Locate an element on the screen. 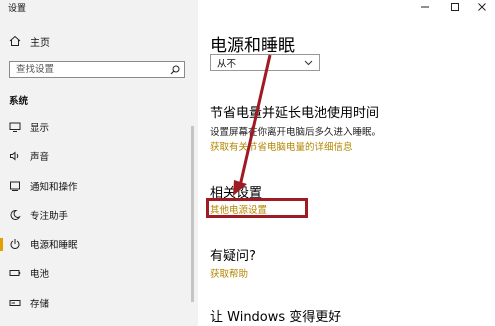 The width and height of the screenshot is (495, 326). minimize-icon is located at coordinates (425, 7).